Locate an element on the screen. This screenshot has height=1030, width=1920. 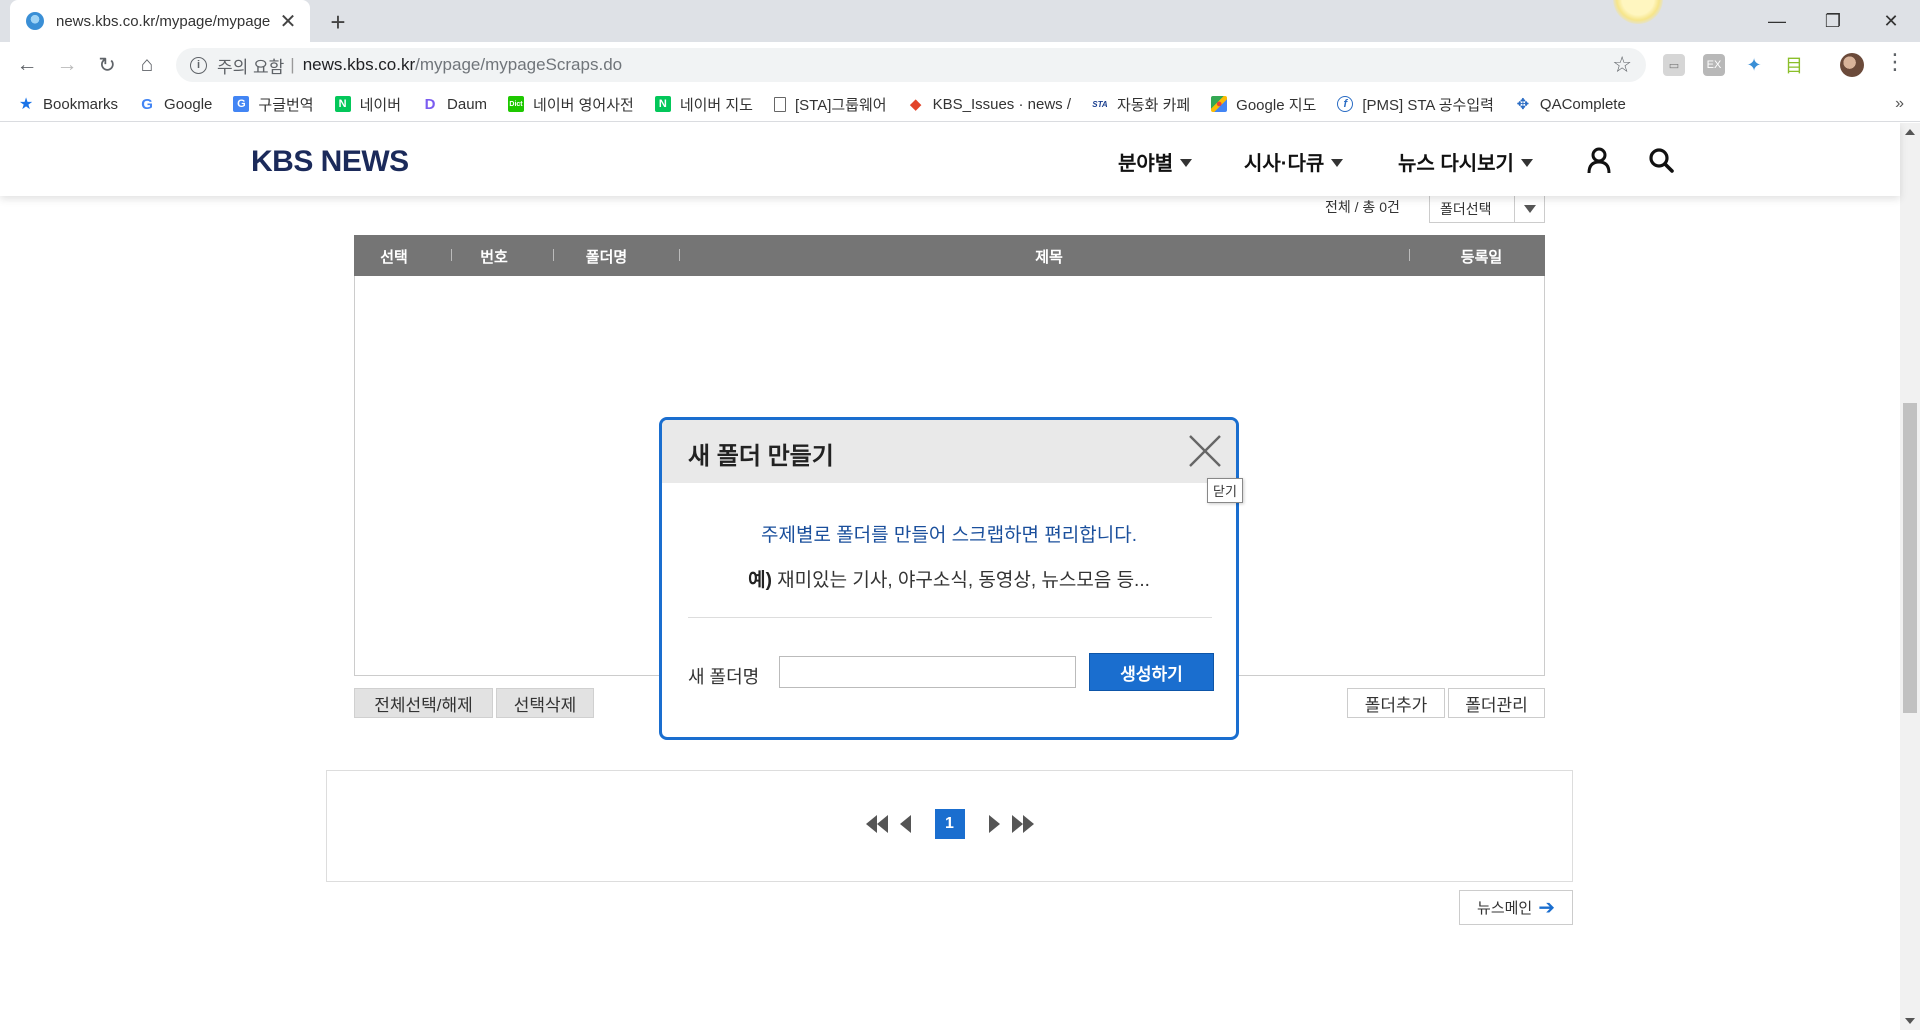
gitlab-icon: ◆ is located at coordinates (915, 104).